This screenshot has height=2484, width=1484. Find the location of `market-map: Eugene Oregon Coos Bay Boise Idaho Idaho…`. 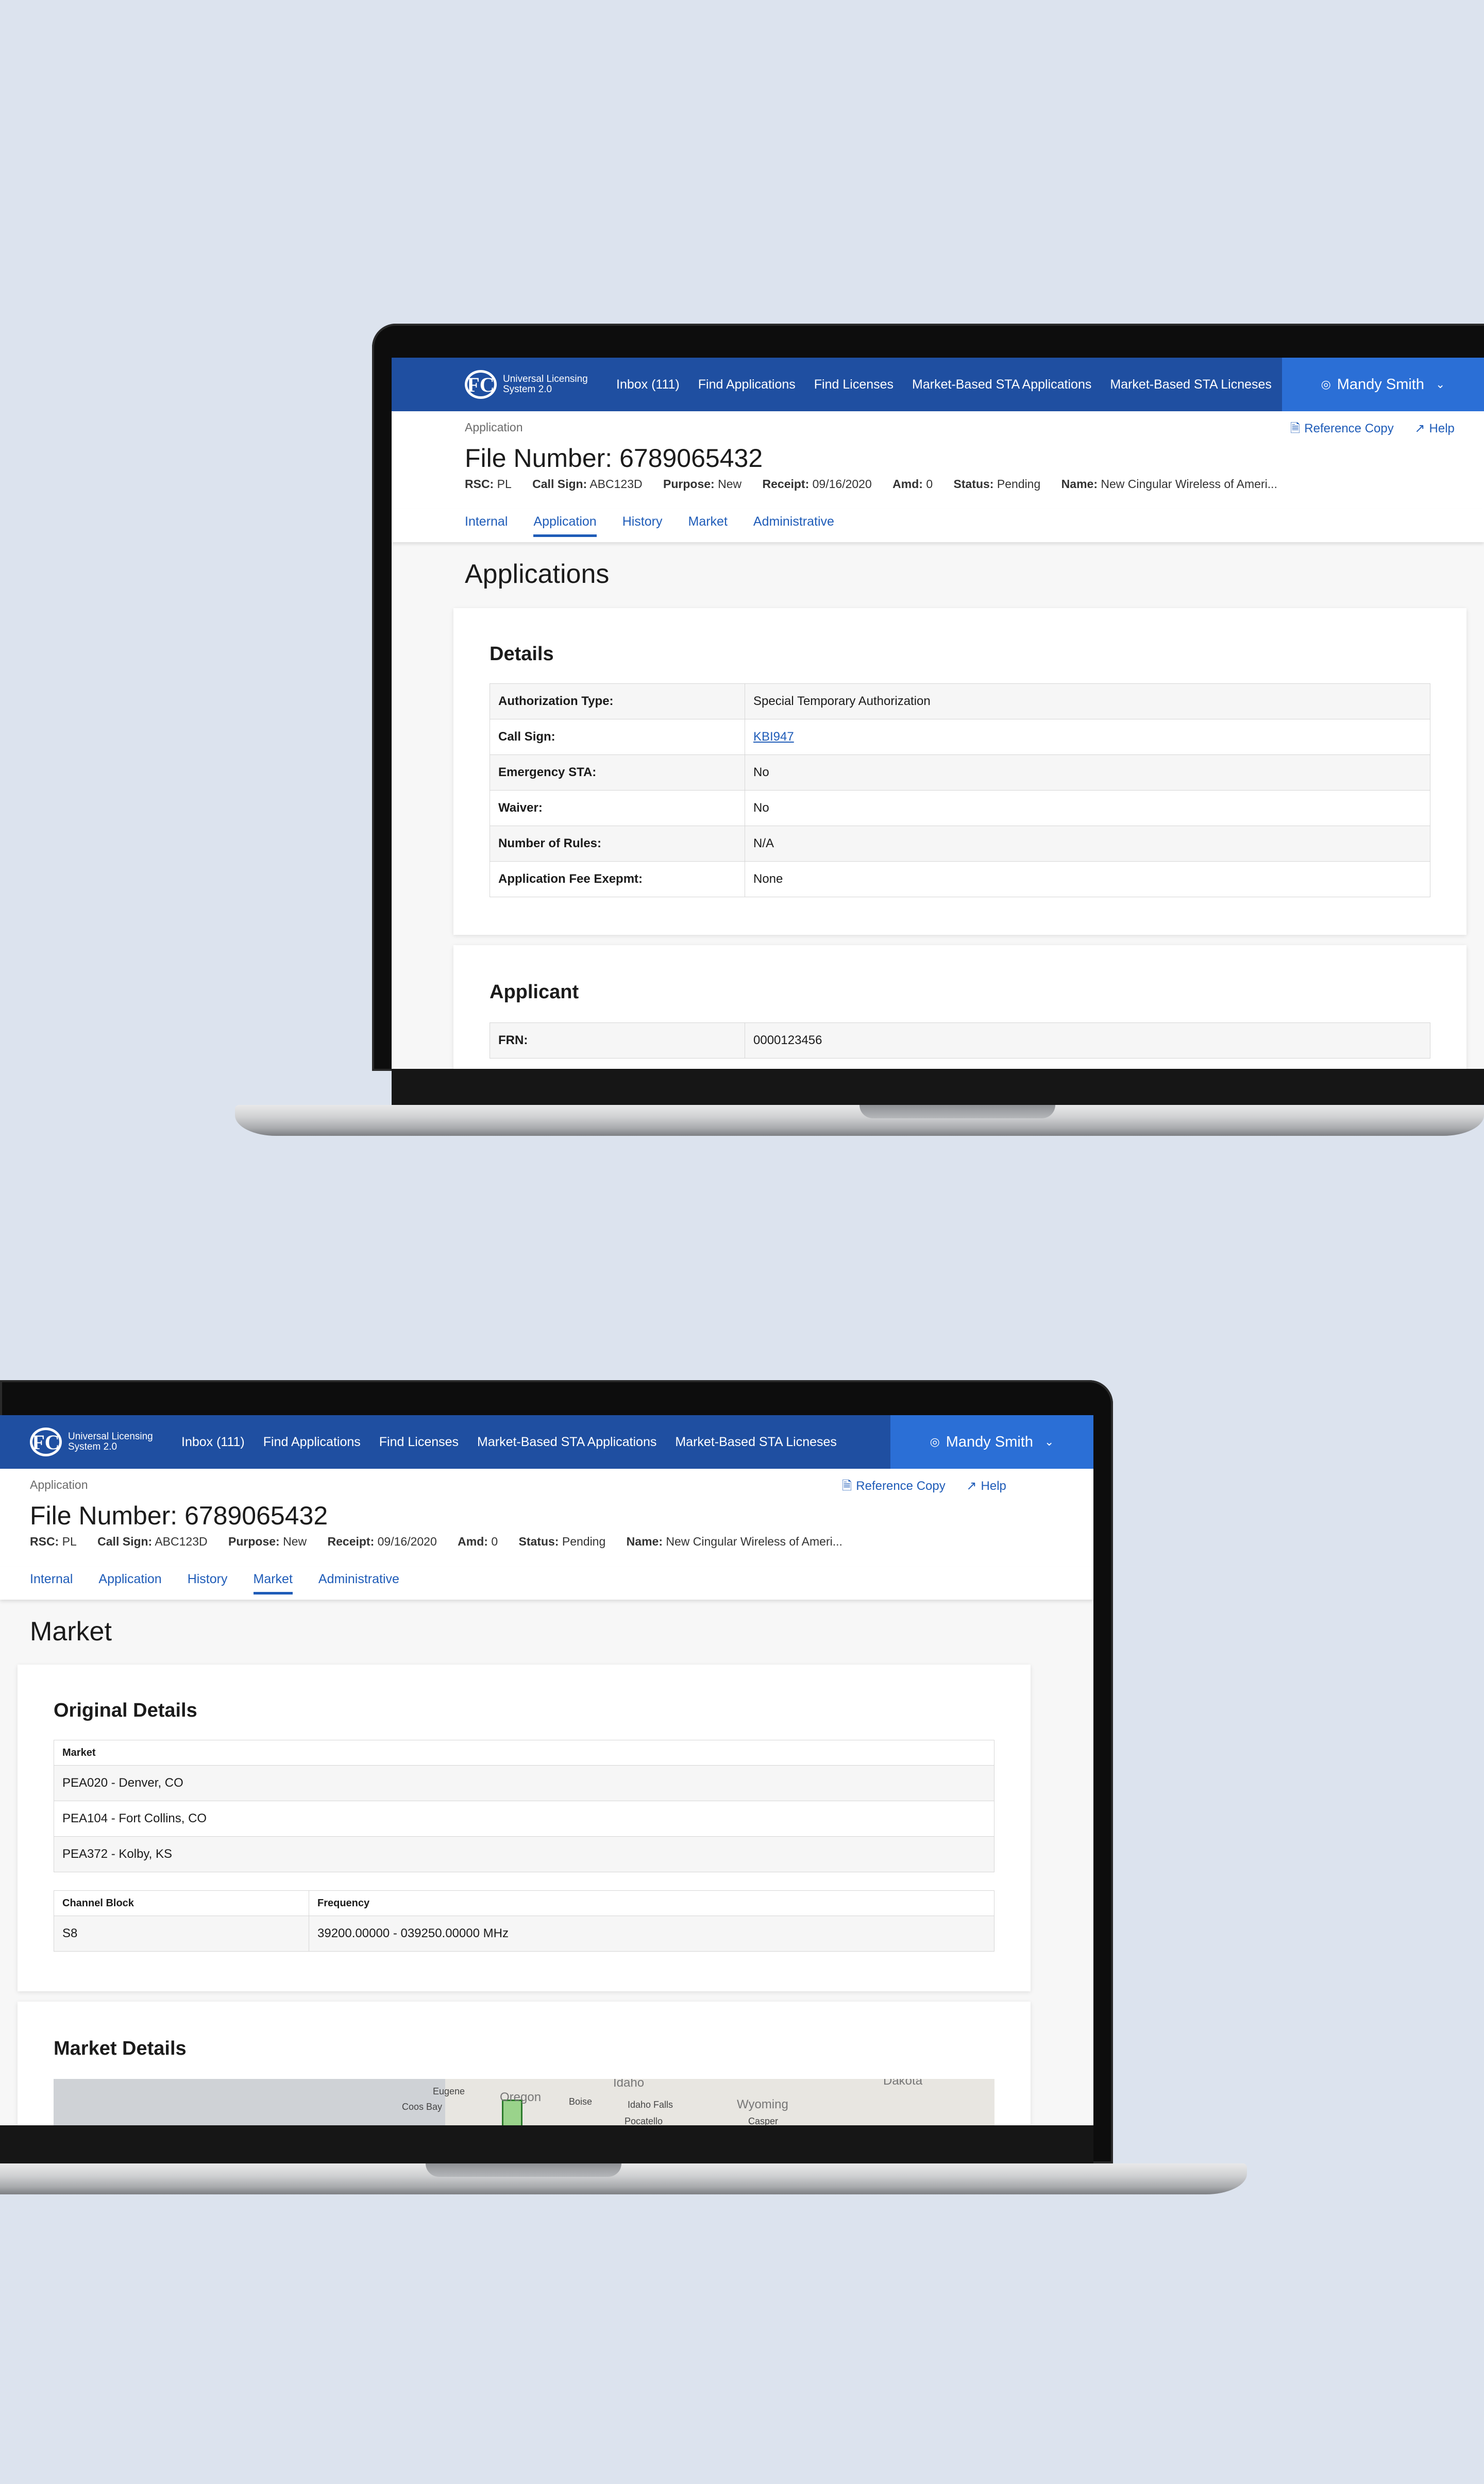

market-map: Eugene Oregon Coos Bay Boise Idaho Idaho… is located at coordinates (524, 2102).